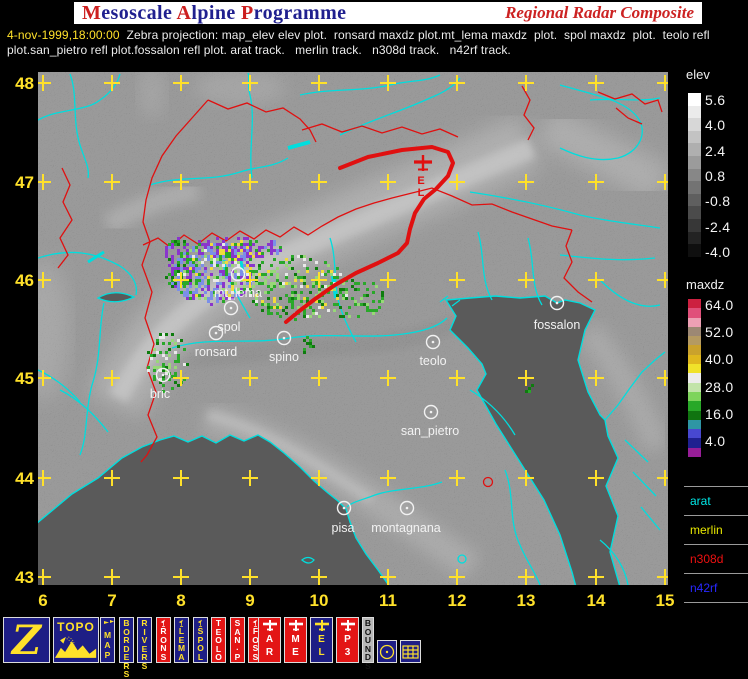 This screenshot has height=679, width=748. What do you see at coordinates (295, 646) in the screenshot?
I see `button-label: ME` at bounding box center [295, 646].